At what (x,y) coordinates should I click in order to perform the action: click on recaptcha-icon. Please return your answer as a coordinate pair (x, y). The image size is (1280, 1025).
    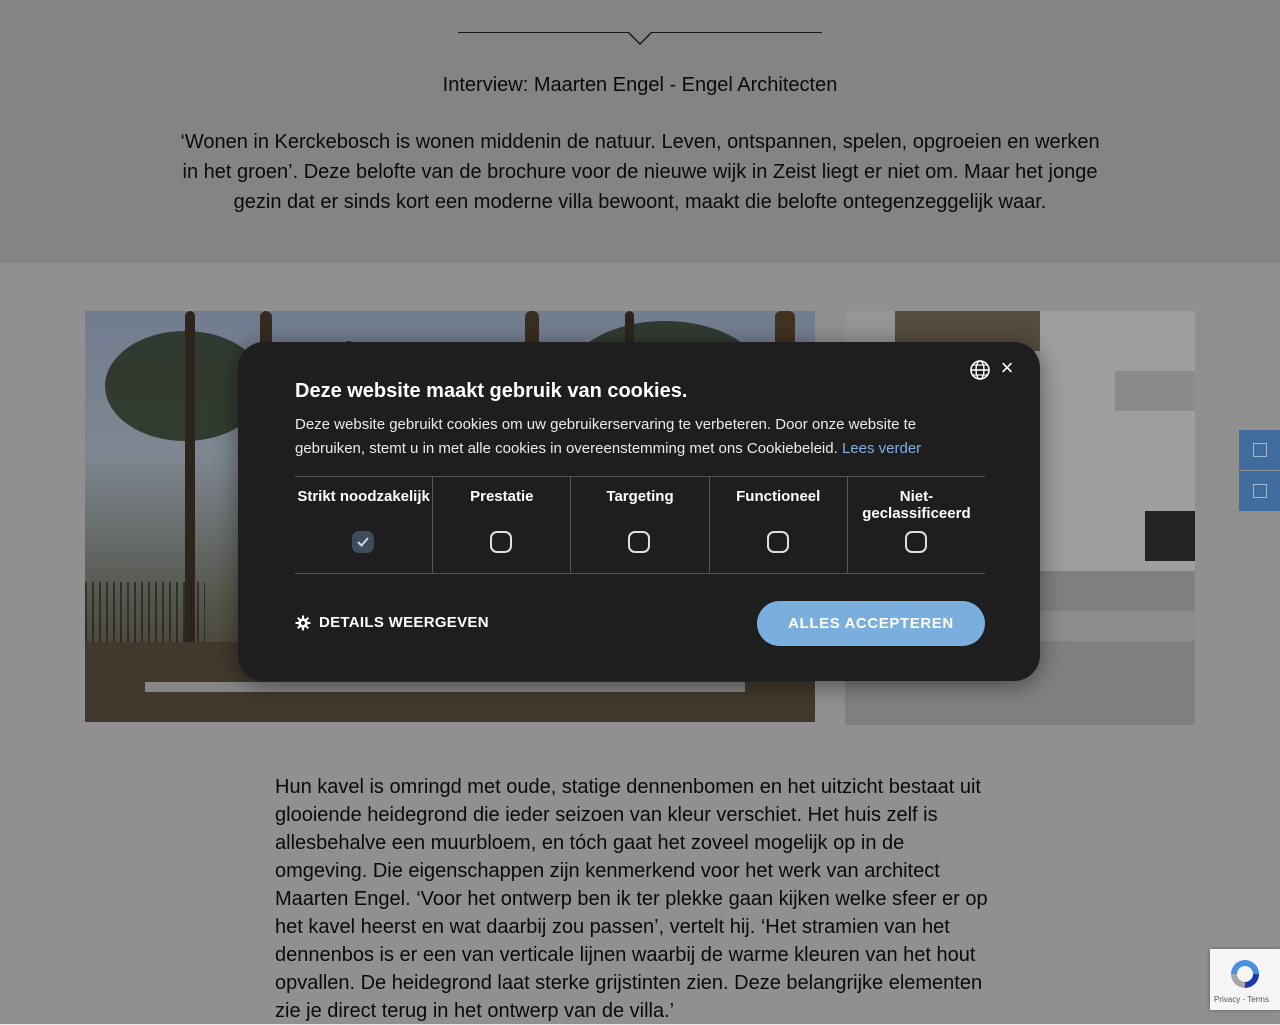
    Looking at the image, I should click on (1245, 974).